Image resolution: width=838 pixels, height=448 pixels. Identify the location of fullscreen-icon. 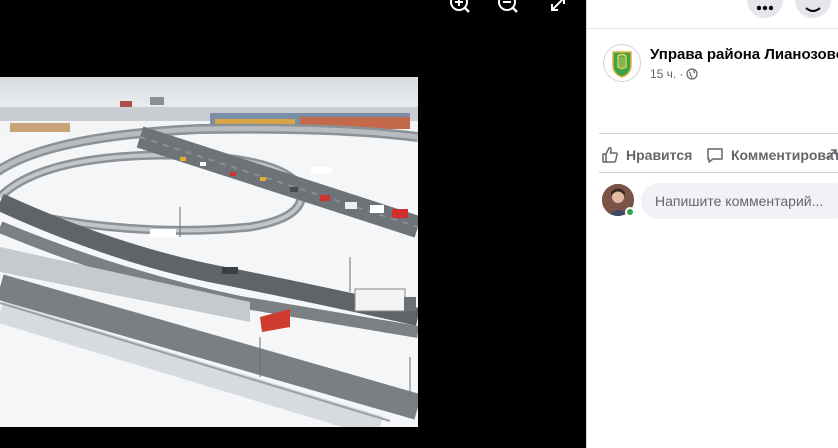
(558, 5).